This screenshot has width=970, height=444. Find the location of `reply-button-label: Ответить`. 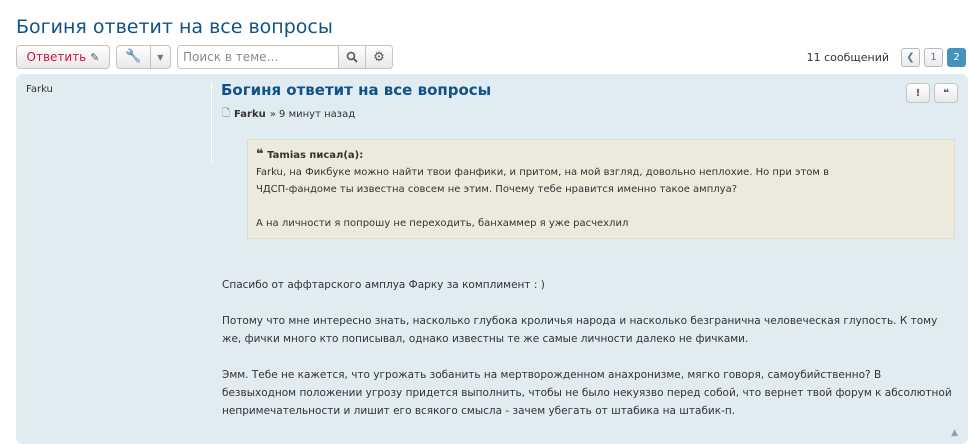

reply-button-label: Ответить is located at coordinates (56, 57).